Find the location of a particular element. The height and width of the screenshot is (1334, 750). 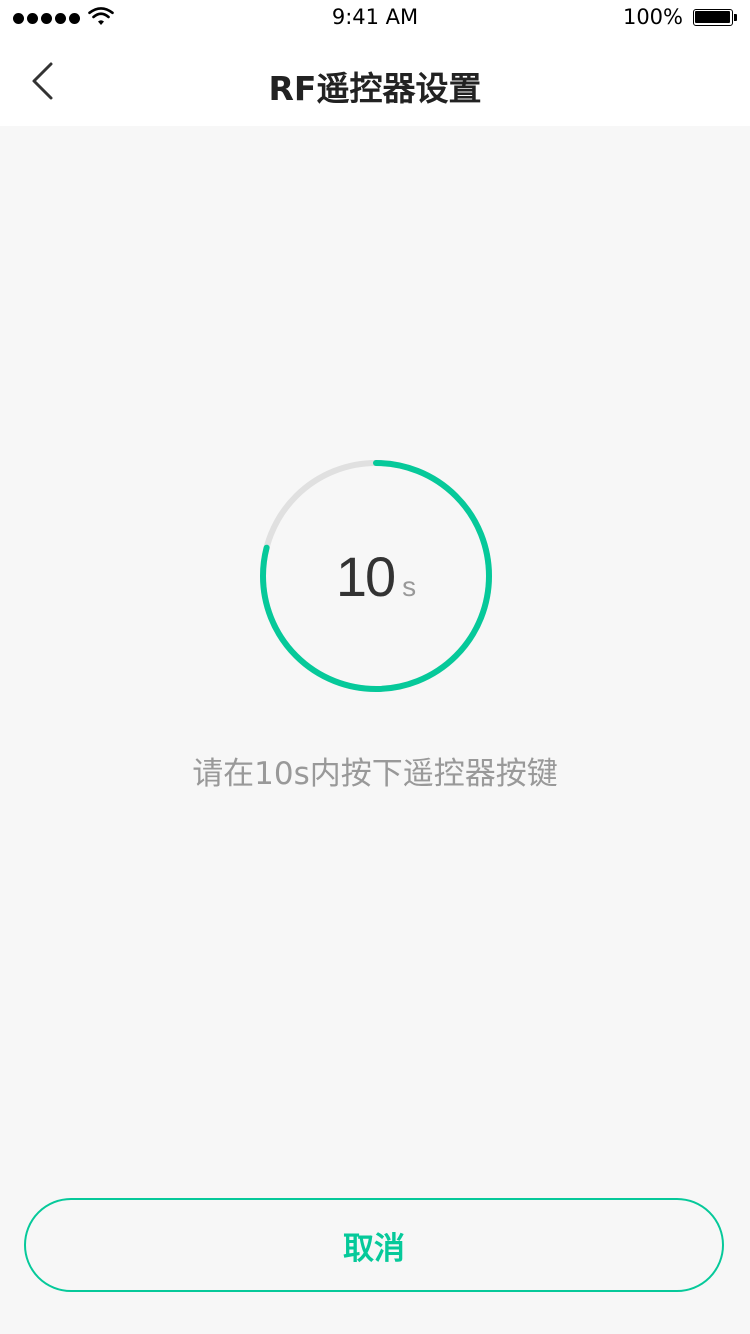

countdown-timer: 10 s is located at coordinates (376, 576).